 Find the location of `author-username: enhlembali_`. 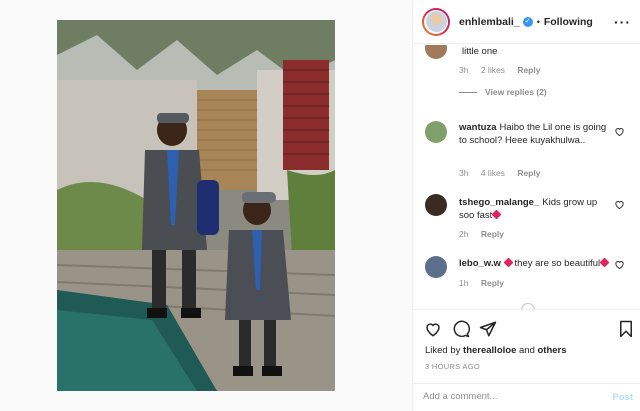

author-username: enhlembali_ is located at coordinates (489, 22).